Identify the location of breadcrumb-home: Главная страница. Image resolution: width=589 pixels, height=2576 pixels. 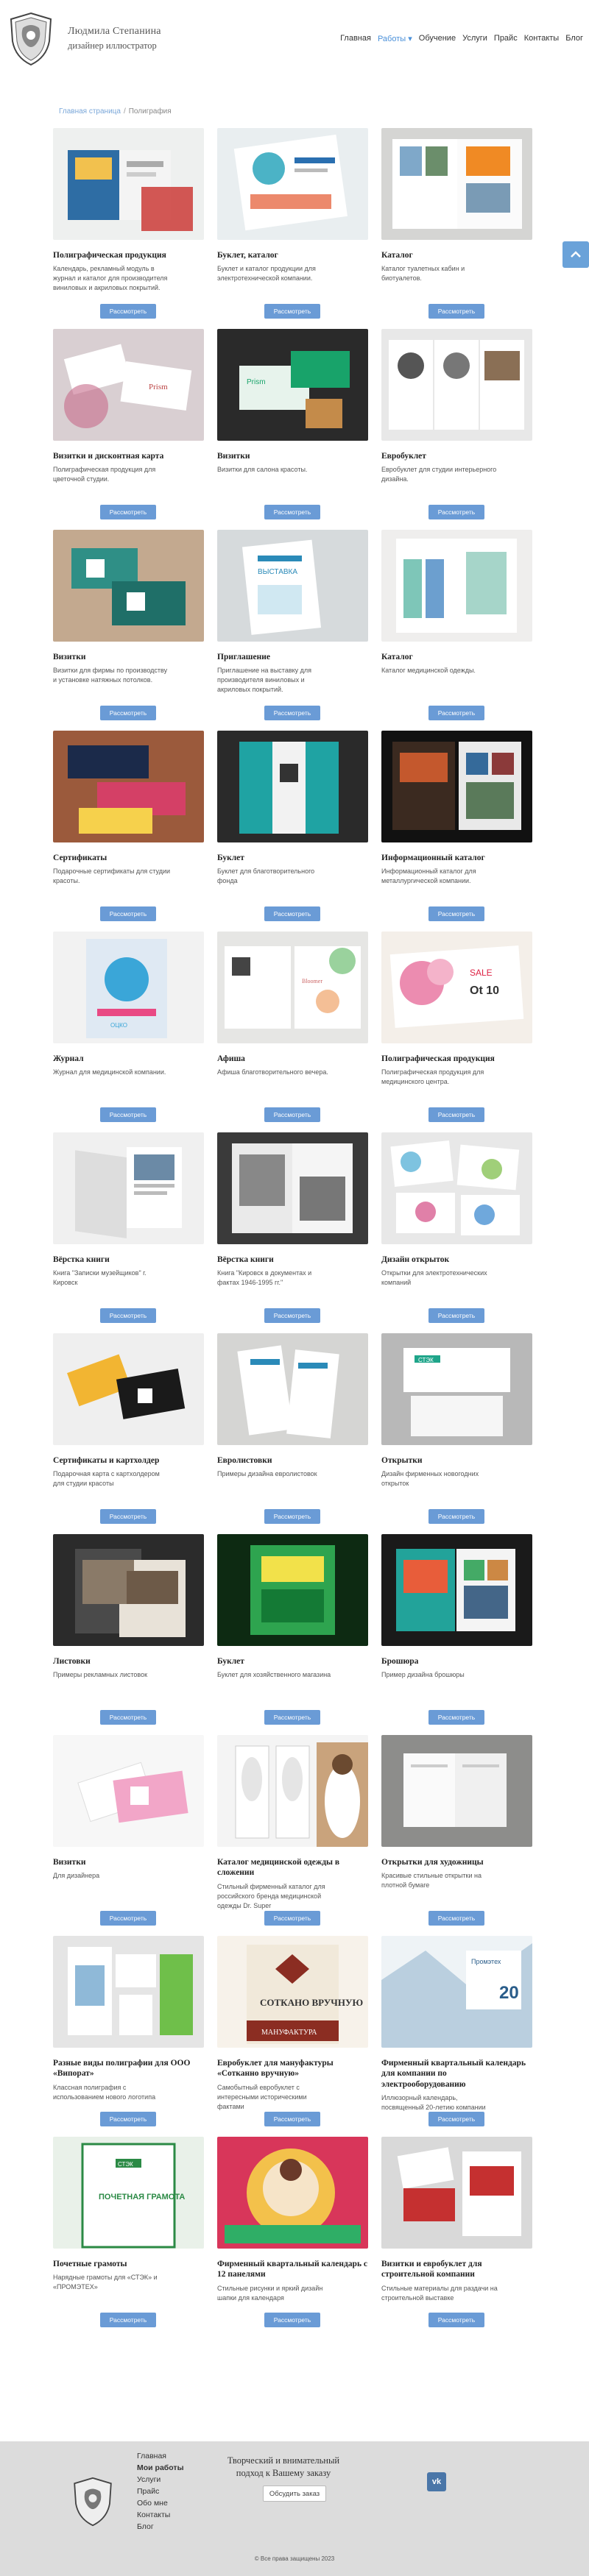
(90, 111).